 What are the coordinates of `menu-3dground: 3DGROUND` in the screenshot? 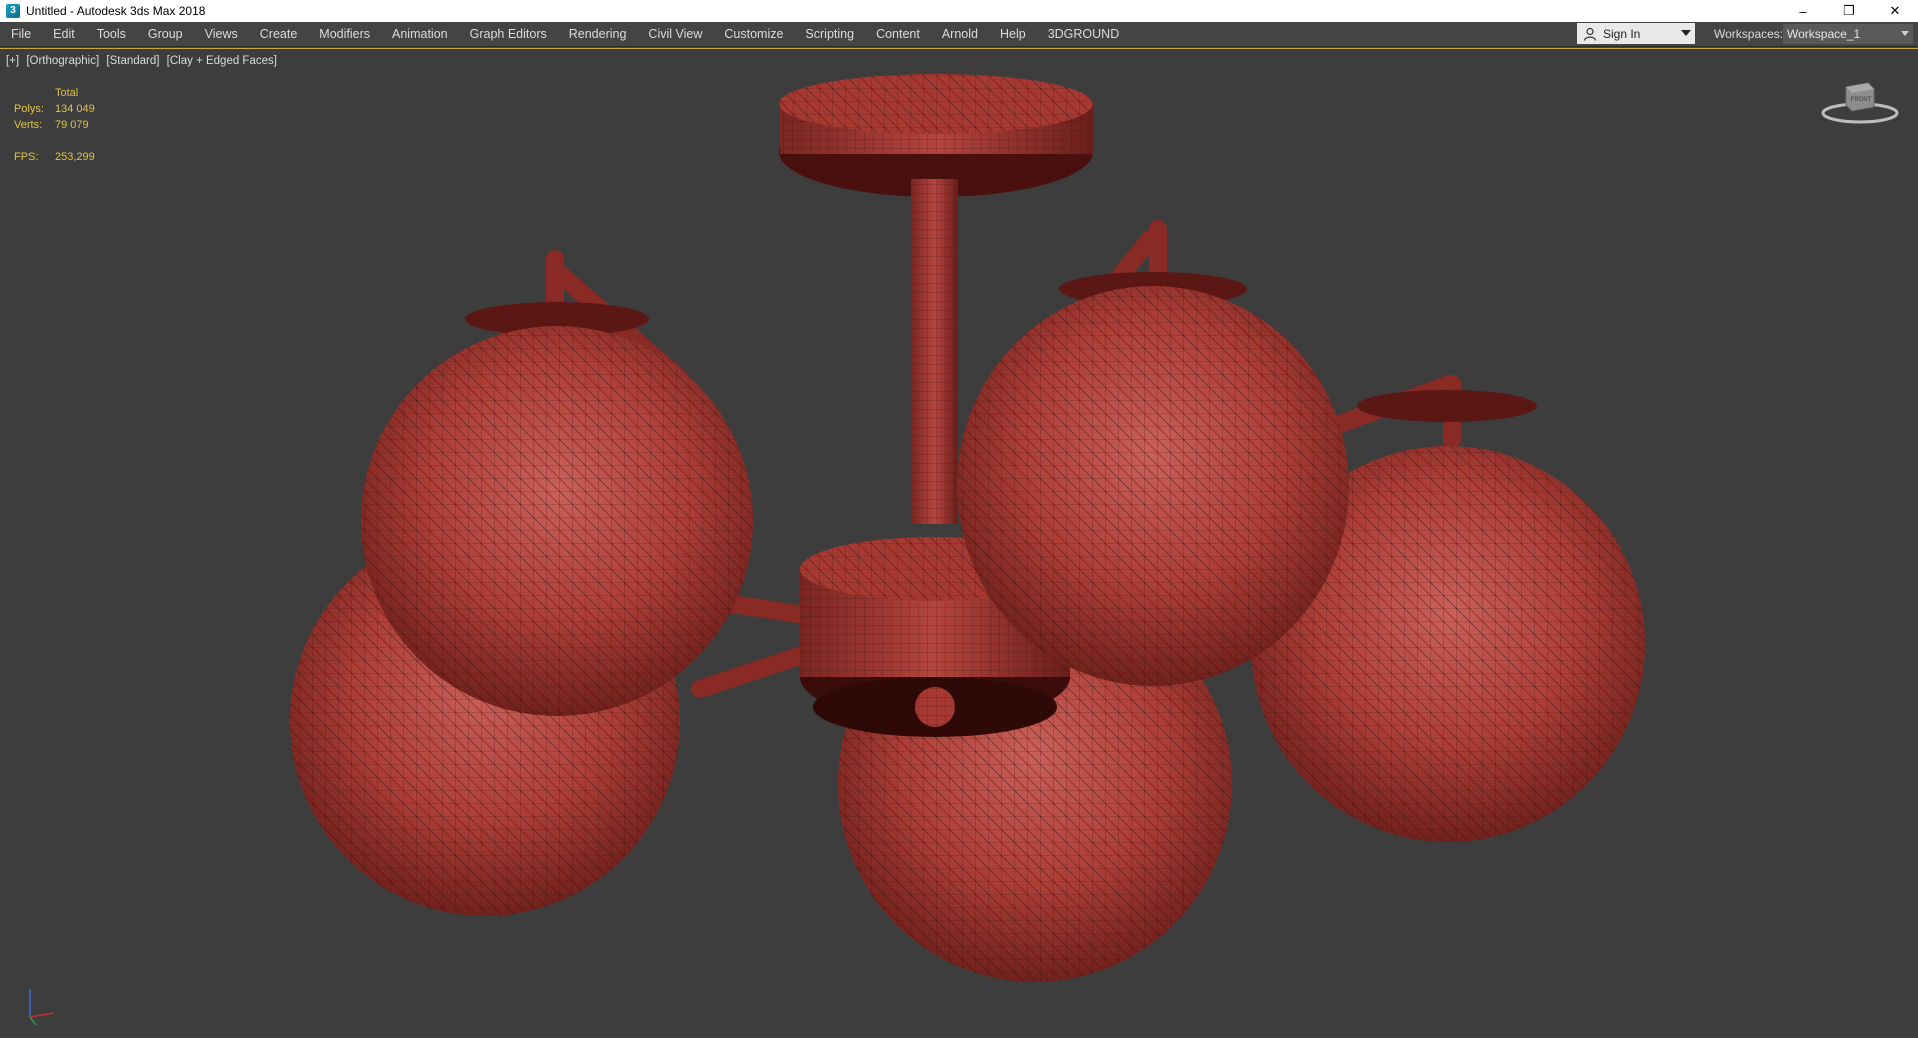 It's located at (1084, 34).